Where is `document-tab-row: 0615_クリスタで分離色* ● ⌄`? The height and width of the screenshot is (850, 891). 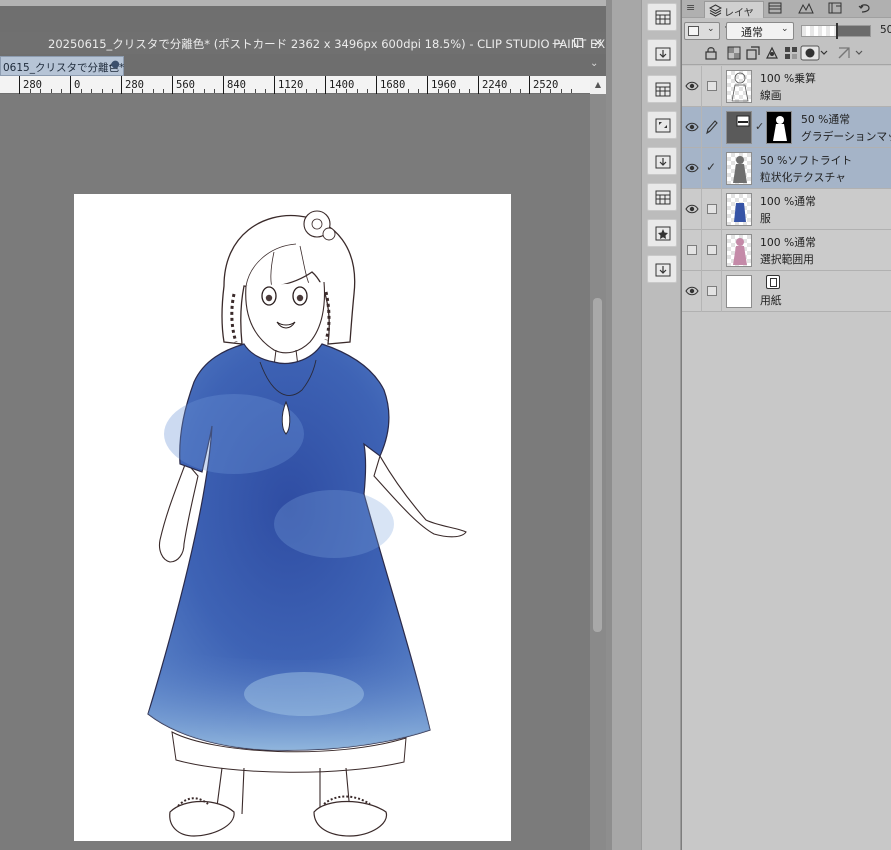
document-tab-row: 0615_クリスタで分離色* ● ⌄ is located at coordinates (303, 65).